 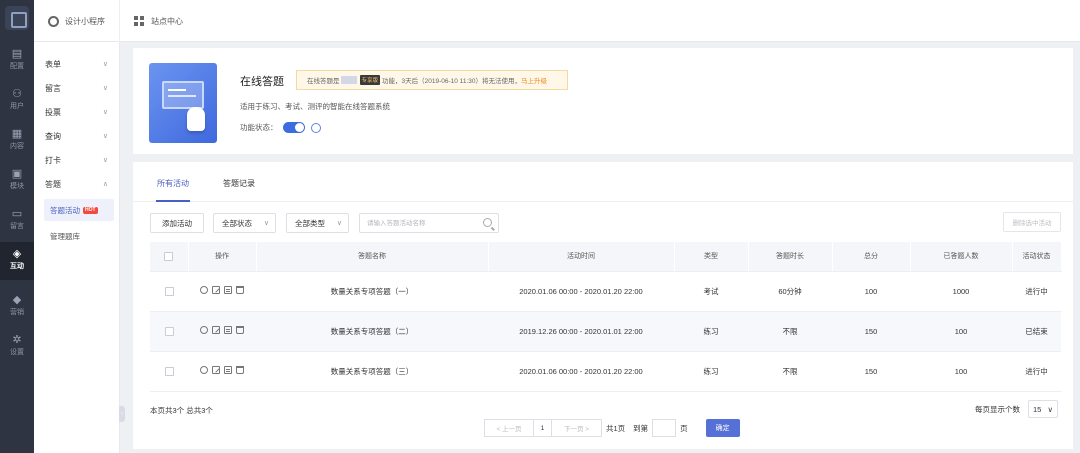 I want to click on rail-item-settings: ✲ 设置, so click(x=17, y=347).